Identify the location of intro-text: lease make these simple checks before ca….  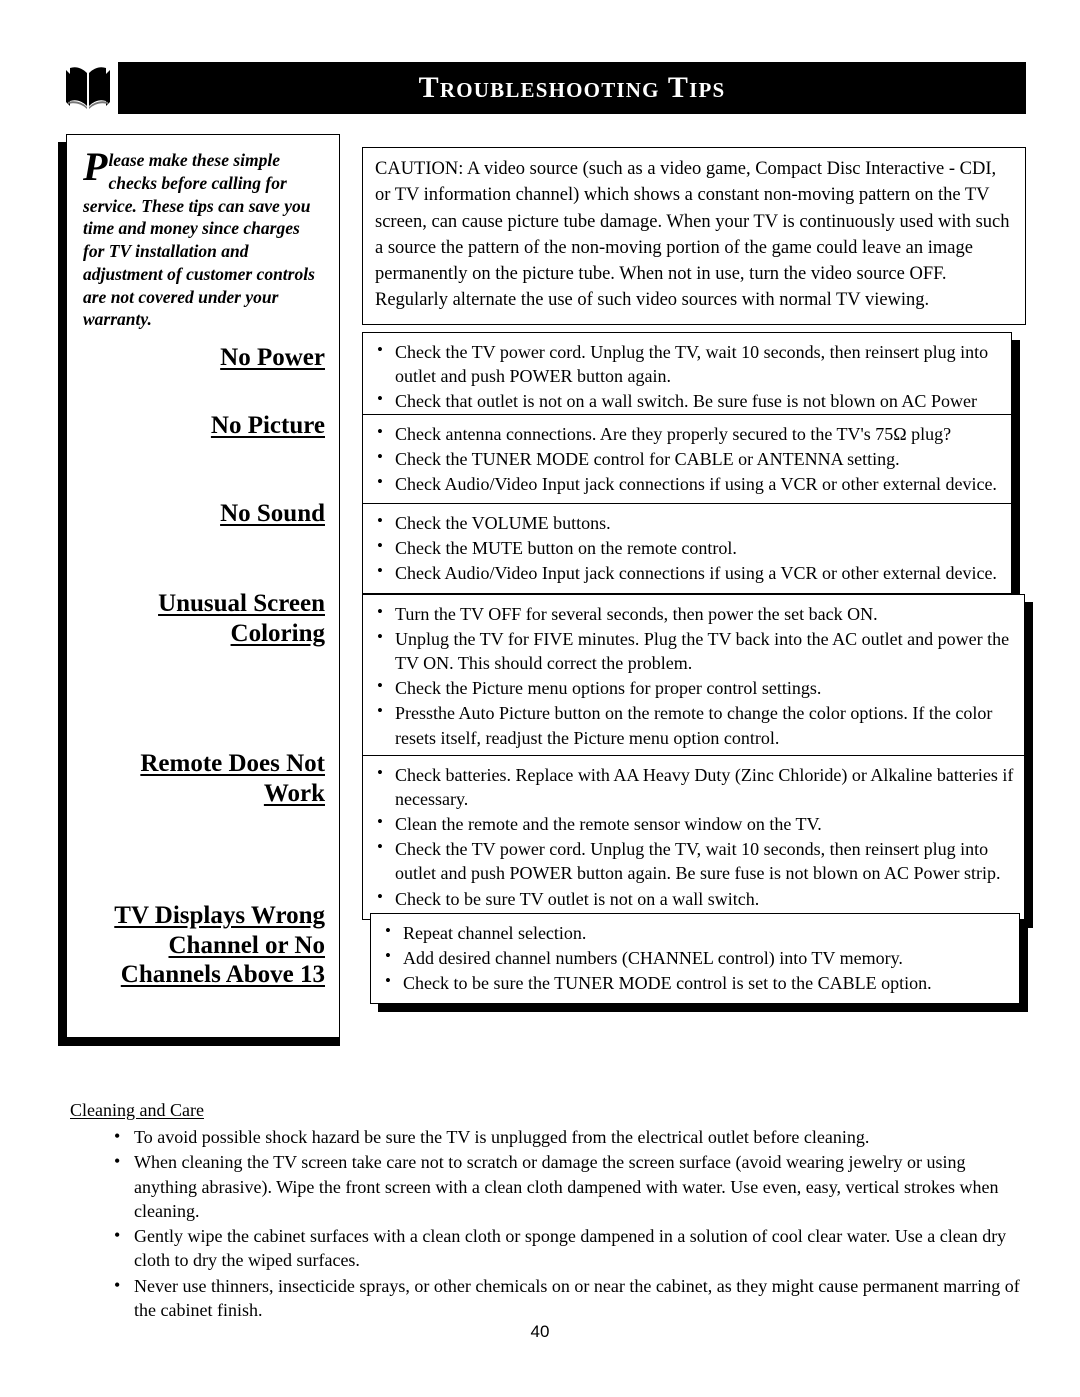
(199, 240).